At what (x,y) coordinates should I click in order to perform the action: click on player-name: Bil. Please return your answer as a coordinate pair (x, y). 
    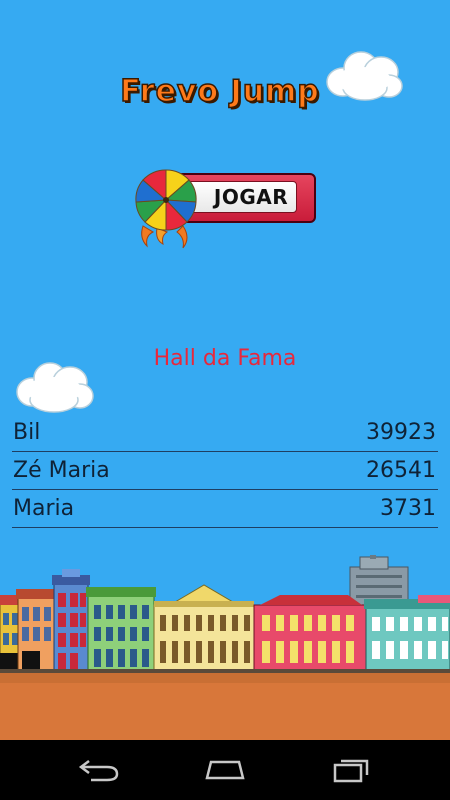
    Looking at the image, I should click on (27, 432).